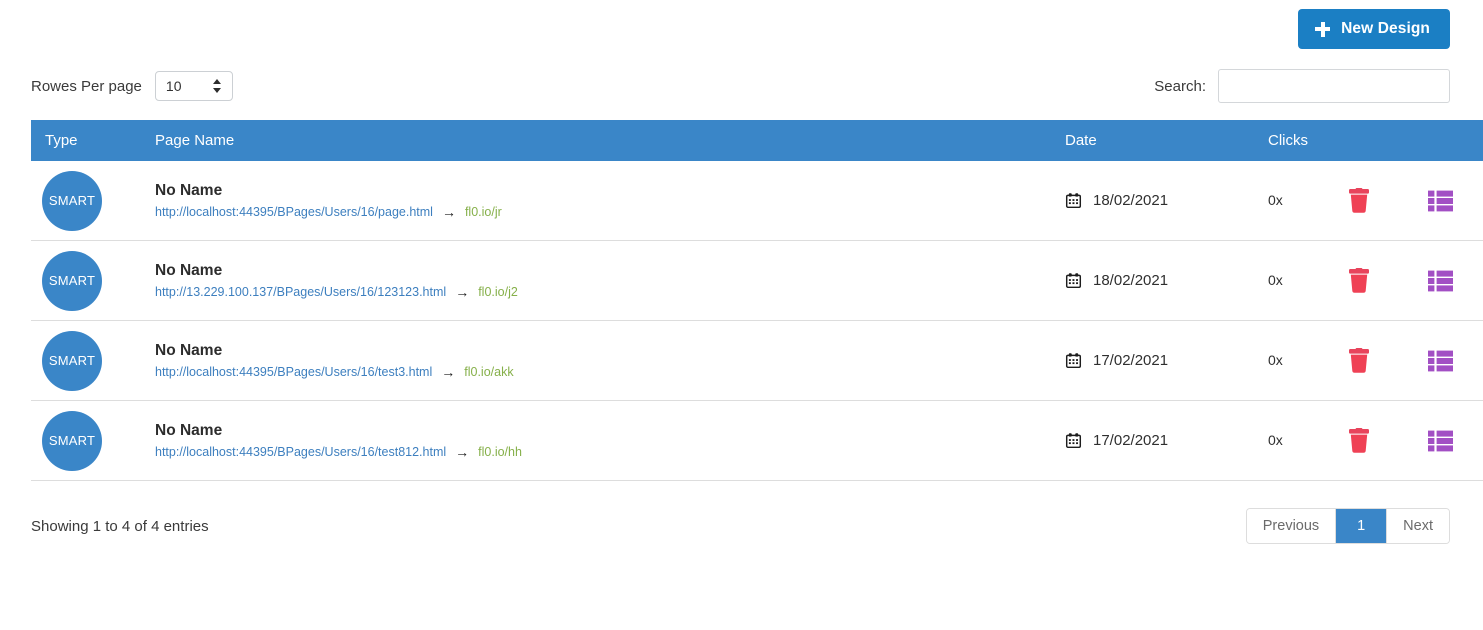 The width and height of the screenshot is (1483, 630). Describe the element at coordinates (500, 452) in the screenshot. I see `short-url-link: fl0.io/hh` at that location.